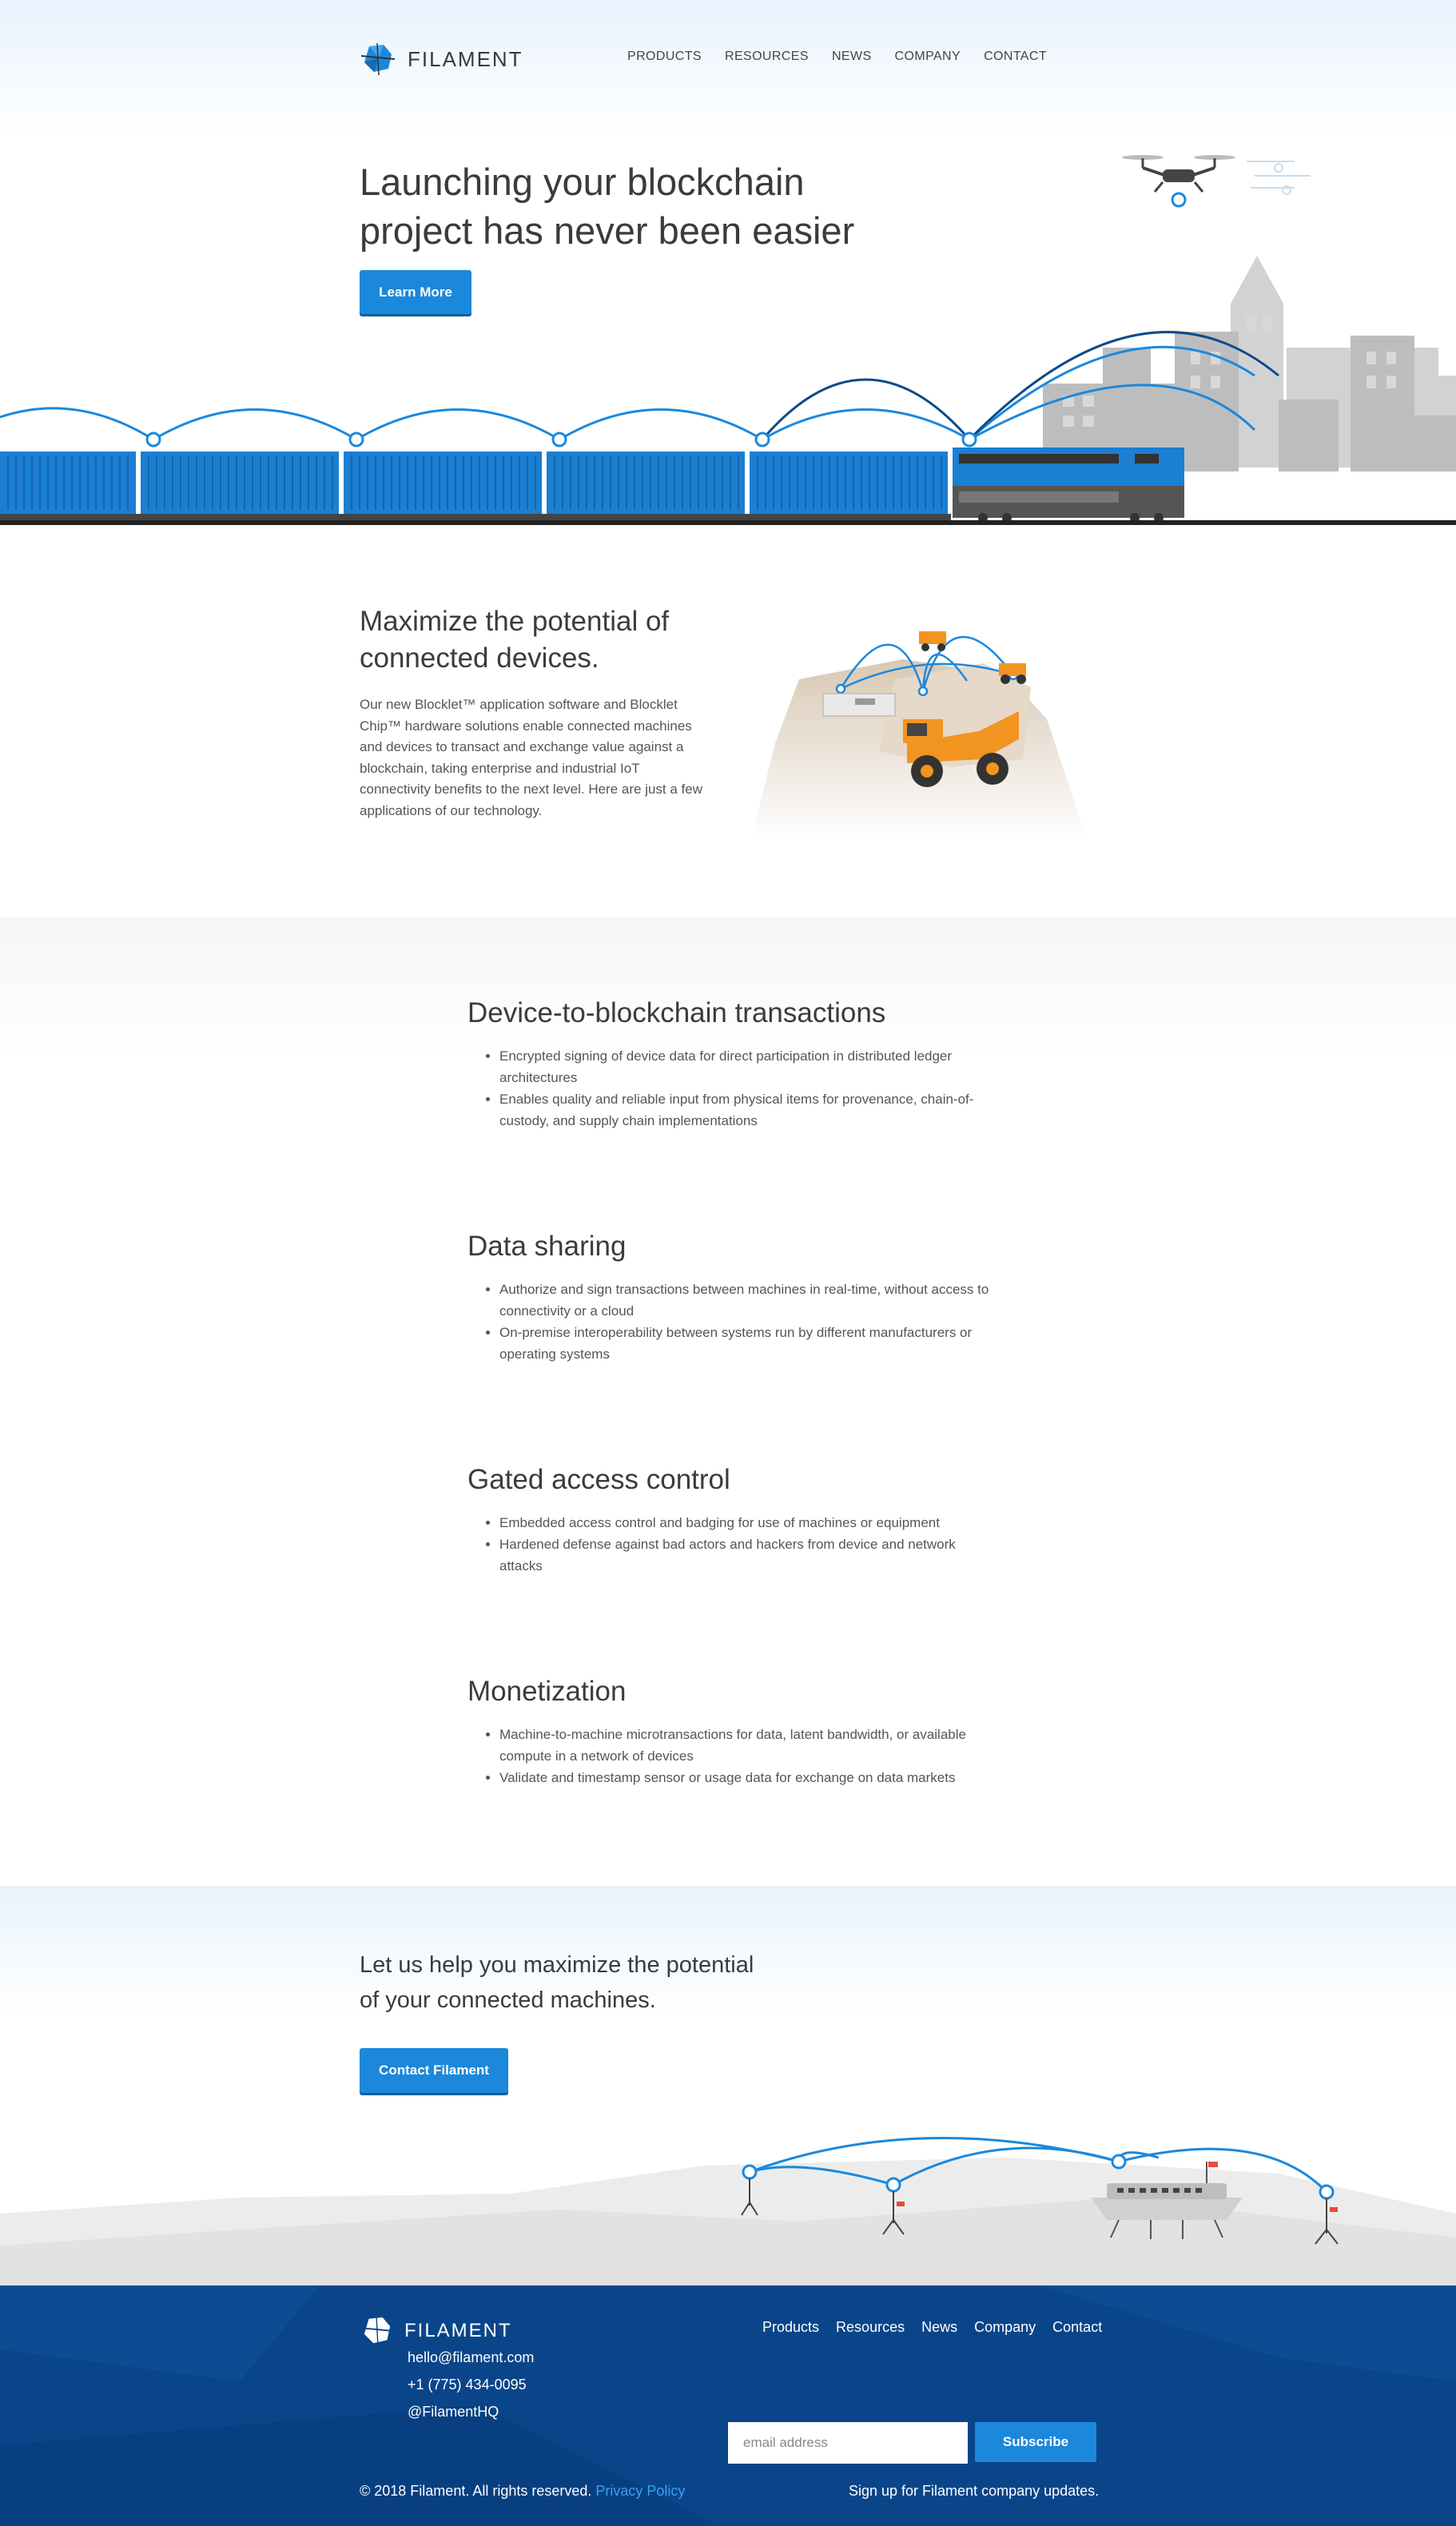 The height and width of the screenshot is (2526, 1456). I want to click on footer-link-news: News, so click(939, 2327).